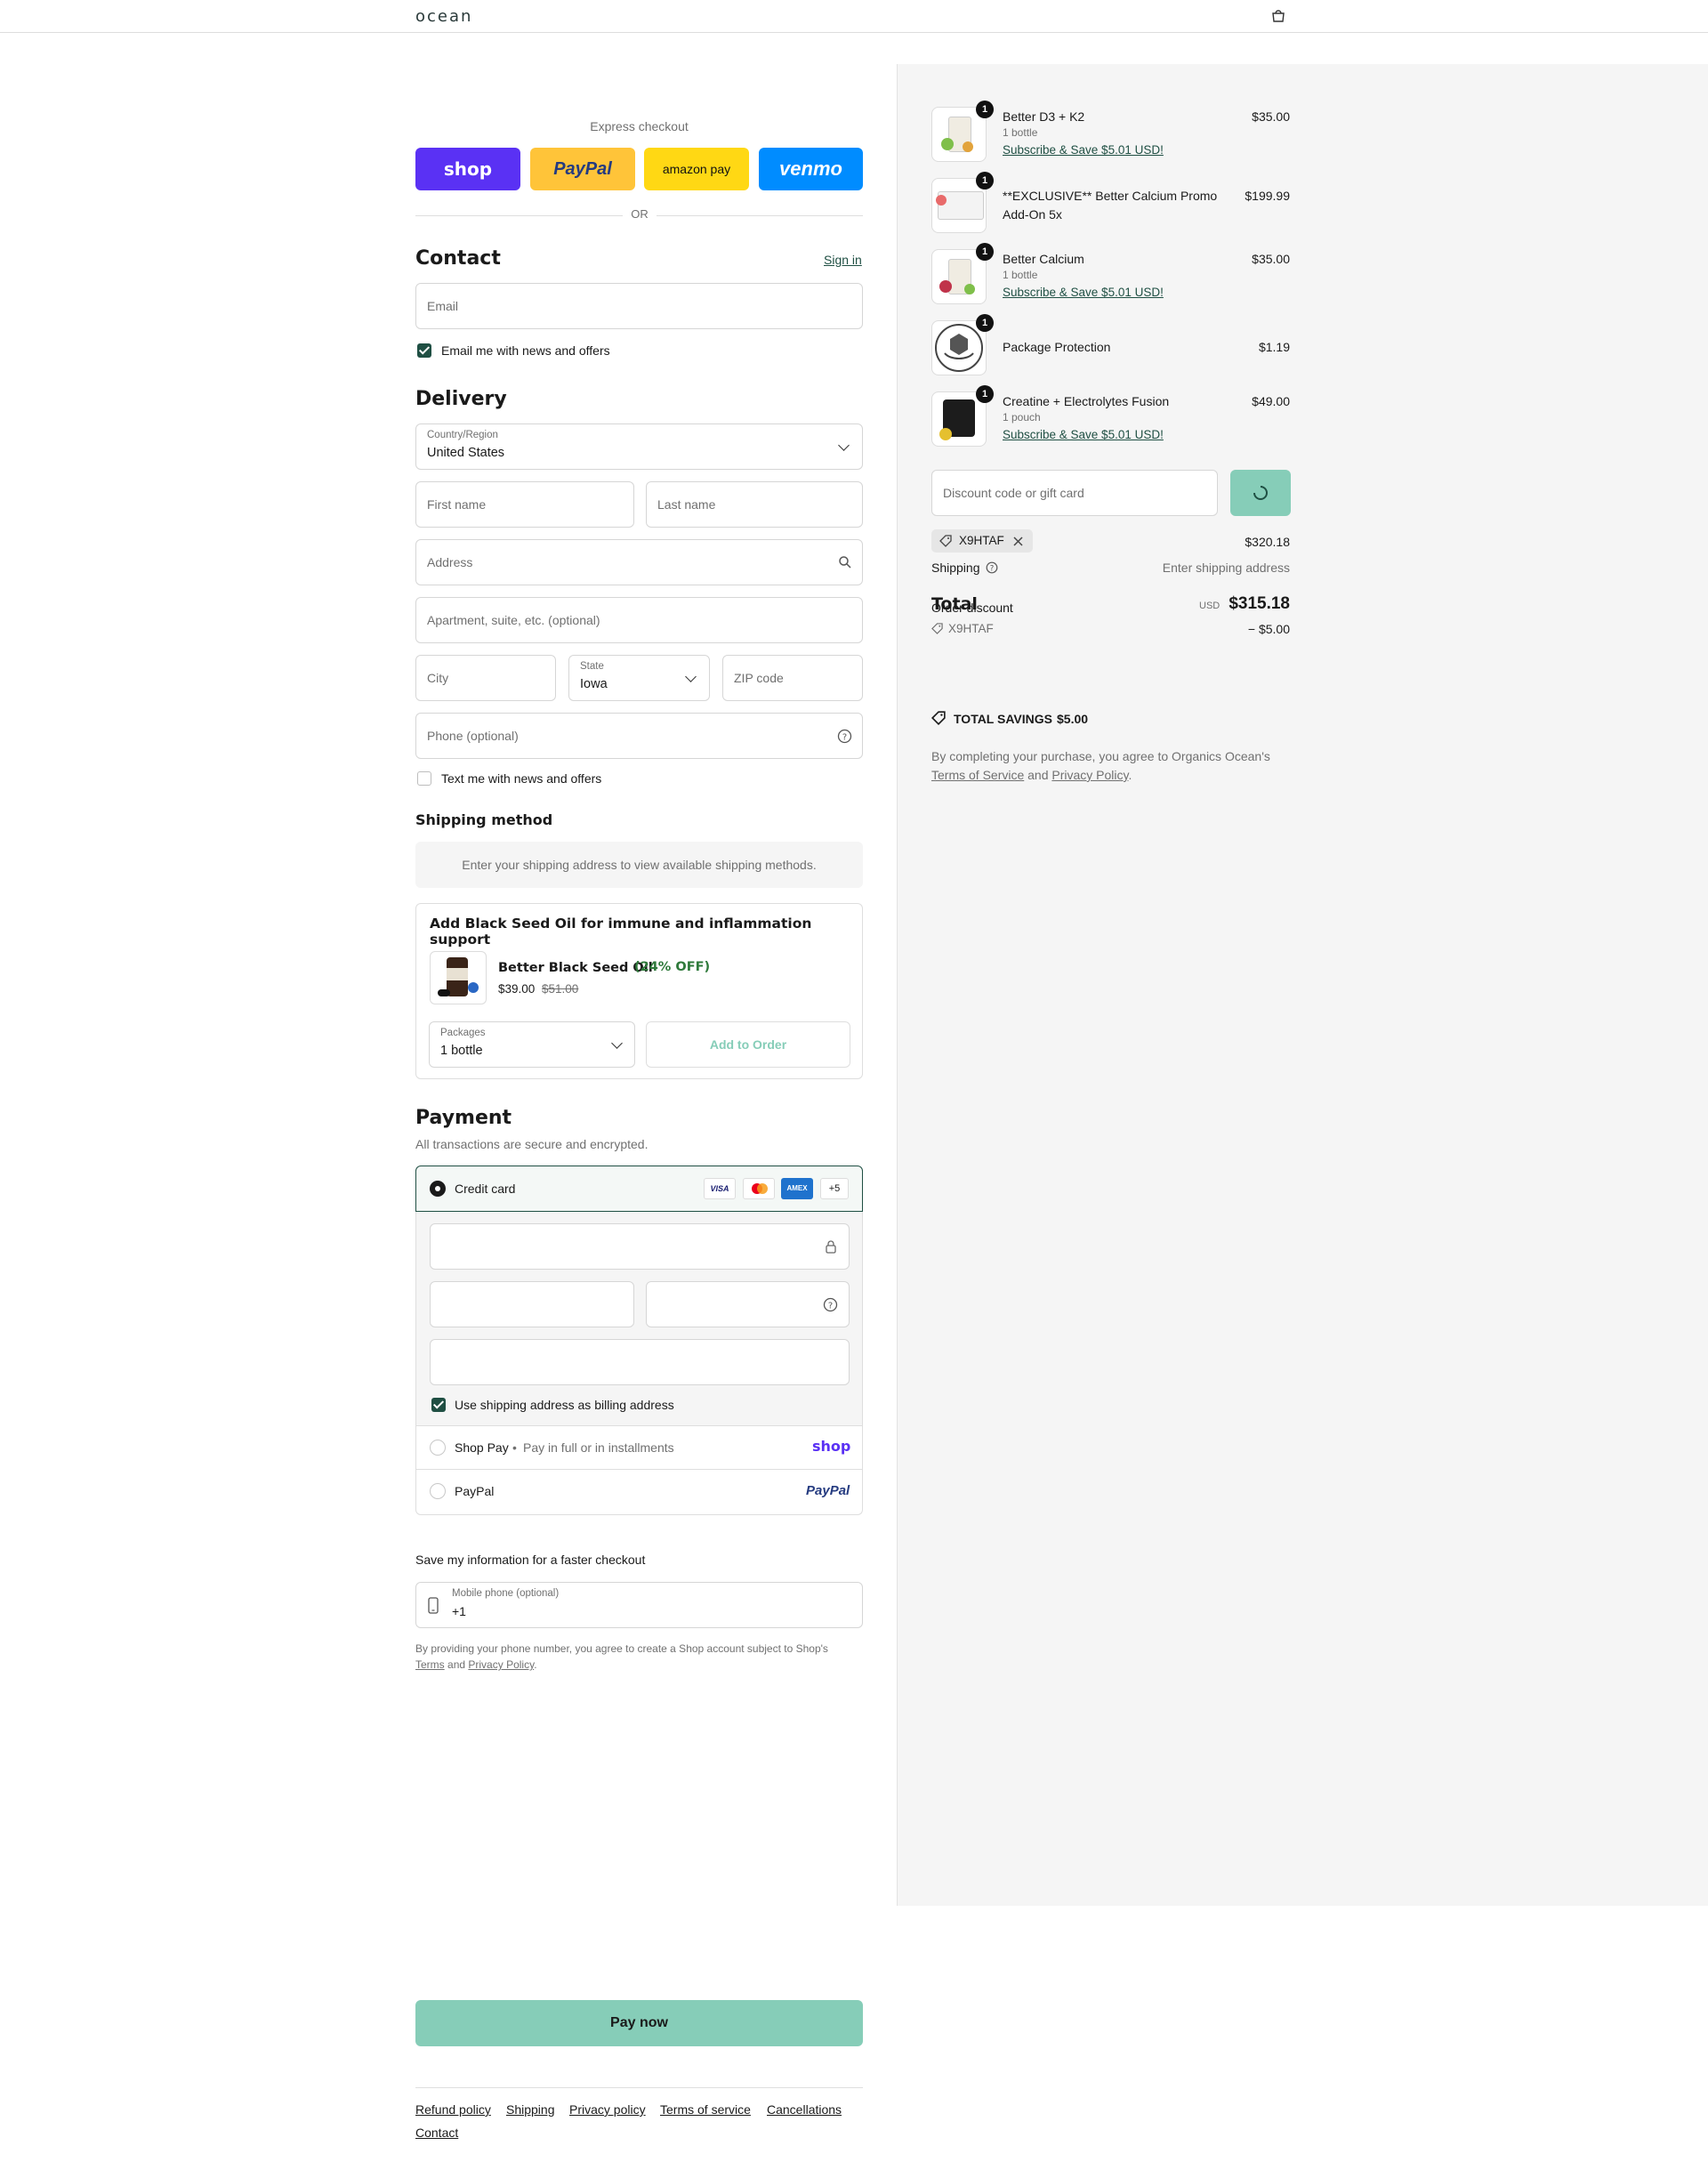 The height and width of the screenshot is (2178, 1708). I want to click on state-select: State Iowa, so click(639, 678).